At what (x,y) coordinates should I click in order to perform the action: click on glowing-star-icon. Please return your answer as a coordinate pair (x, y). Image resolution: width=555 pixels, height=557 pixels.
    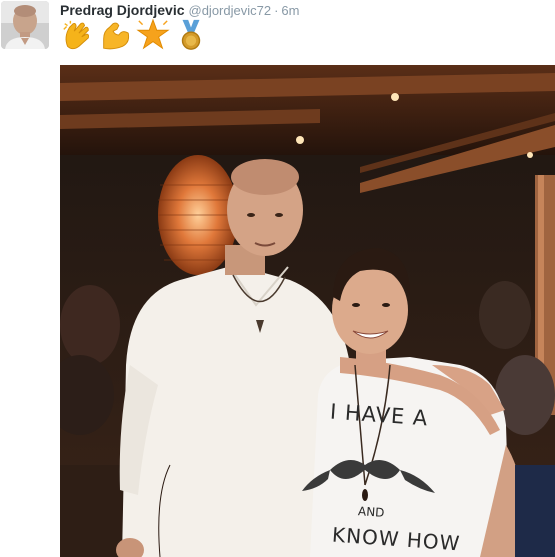
    Looking at the image, I should click on (153, 34).